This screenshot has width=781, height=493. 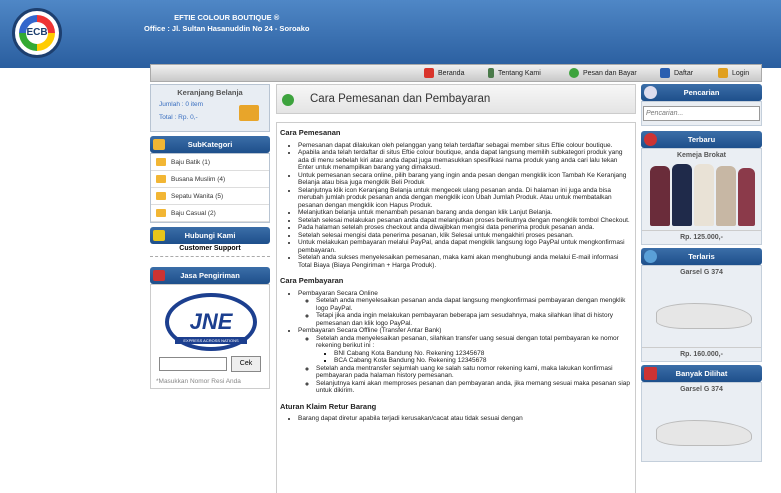 What do you see at coordinates (400, 99) in the screenshot?
I see `page-title: Cara Pemesanan dan Pembayaran` at bounding box center [400, 99].